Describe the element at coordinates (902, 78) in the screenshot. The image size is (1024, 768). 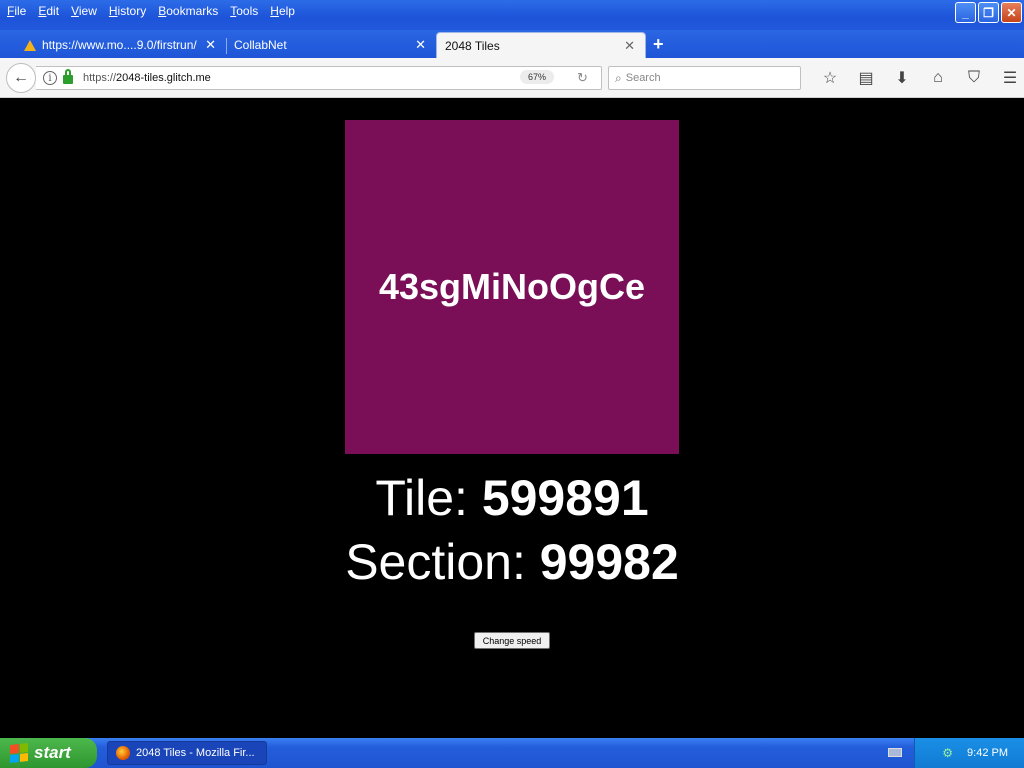
I see `download-icon: ⬇` at that location.